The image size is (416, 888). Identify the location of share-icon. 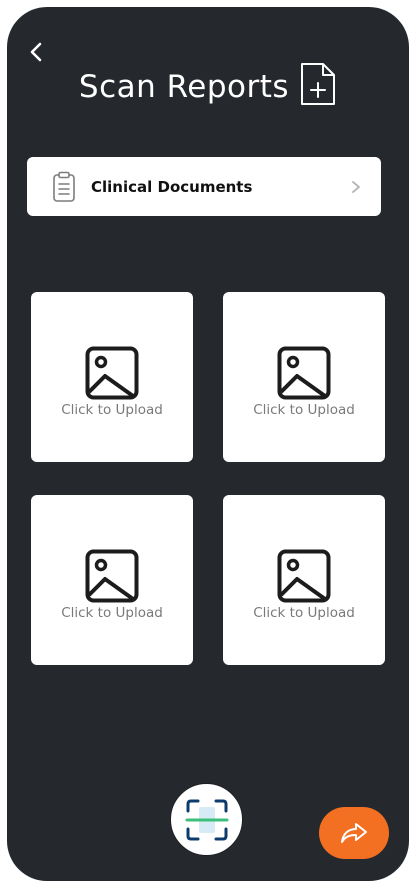
(354, 833).